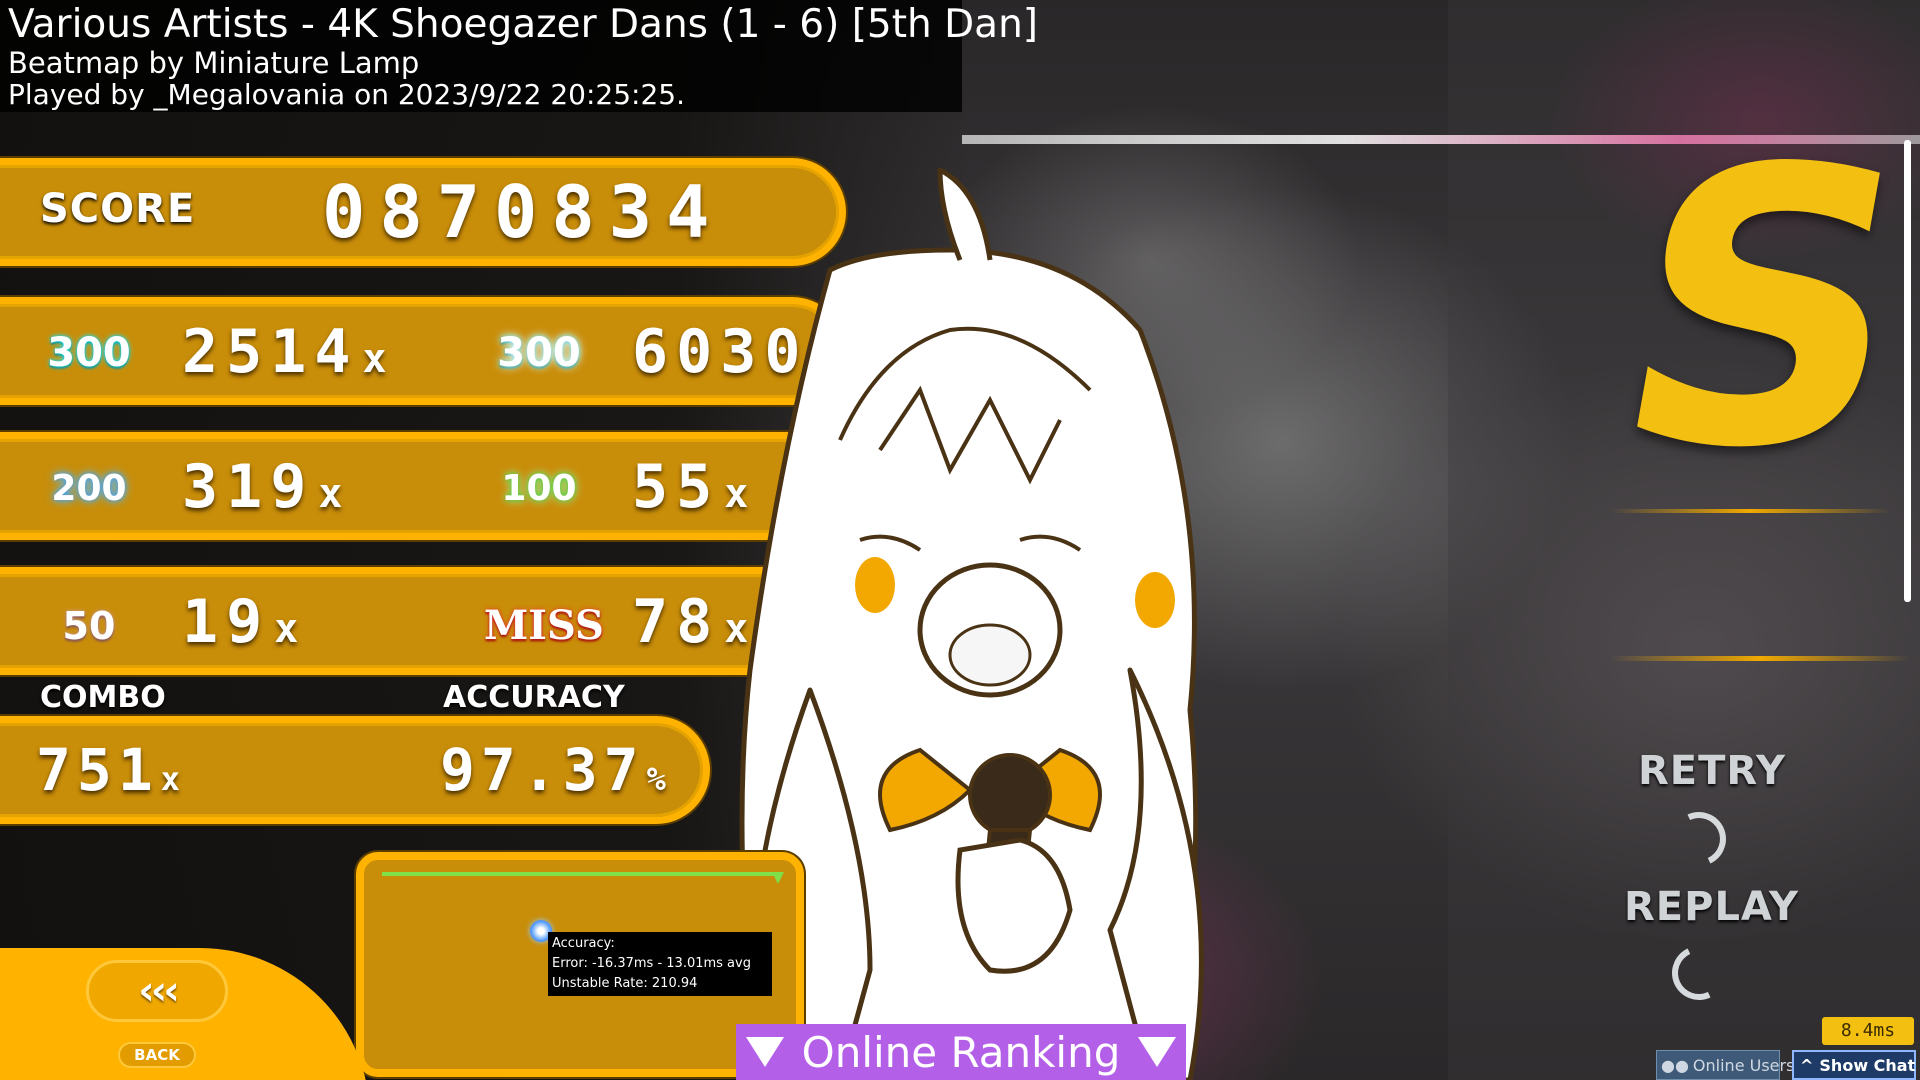 The image size is (1920, 1080). What do you see at coordinates (89, 353) in the screenshot?
I see `hit300-icon: 300` at bounding box center [89, 353].